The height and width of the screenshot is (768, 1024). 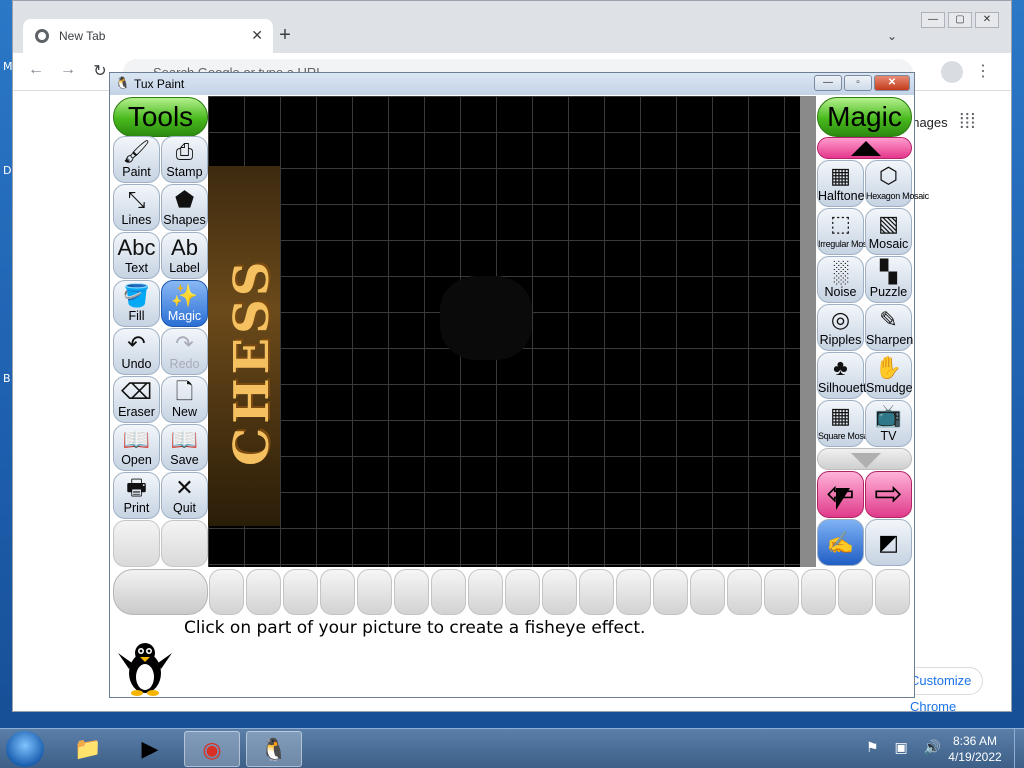 What do you see at coordinates (864, 148) in the screenshot?
I see `magic-scroll-up-button` at bounding box center [864, 148].